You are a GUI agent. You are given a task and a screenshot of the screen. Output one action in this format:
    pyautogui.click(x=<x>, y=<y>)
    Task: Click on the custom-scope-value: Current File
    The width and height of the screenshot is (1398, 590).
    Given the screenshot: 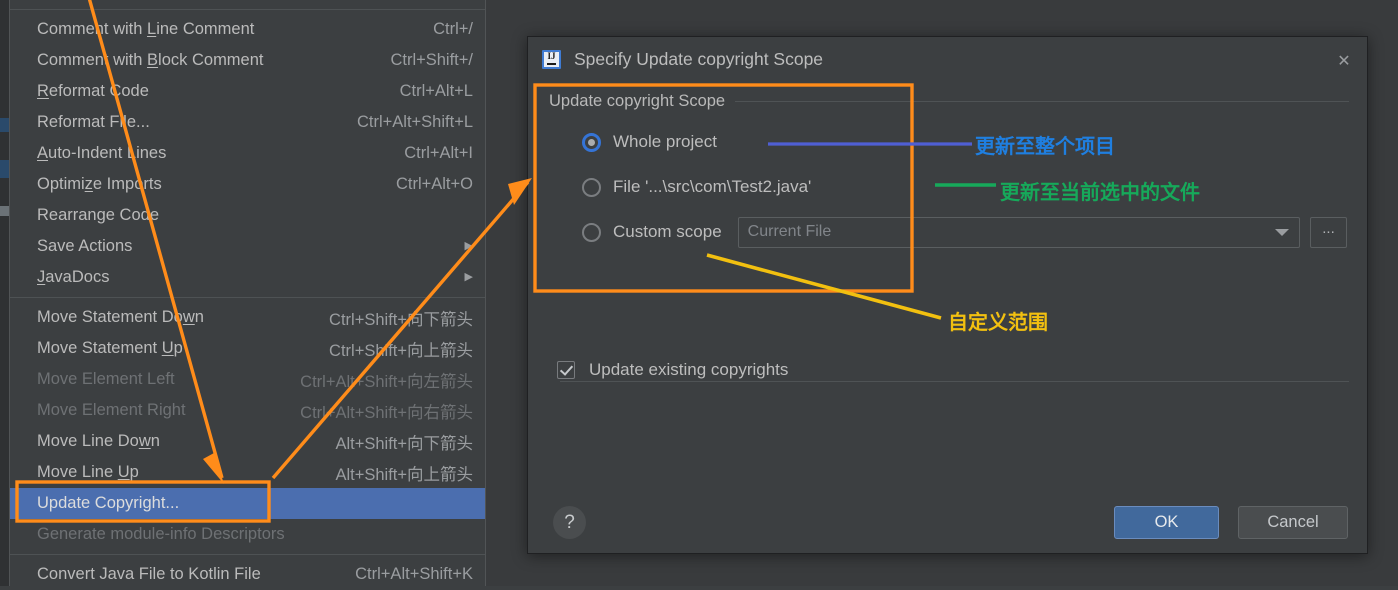 What is the action you would take?
    pyautogui.click(x=789, y=231)
    